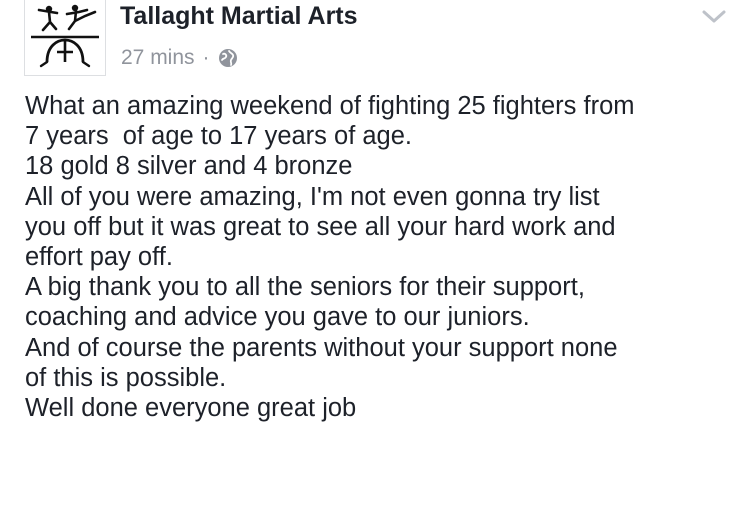 This screenshot has width=750, height=509. Describe the element at coordinates (714, 17) in the screenshot. I see `chevron-down-icon` at that location.